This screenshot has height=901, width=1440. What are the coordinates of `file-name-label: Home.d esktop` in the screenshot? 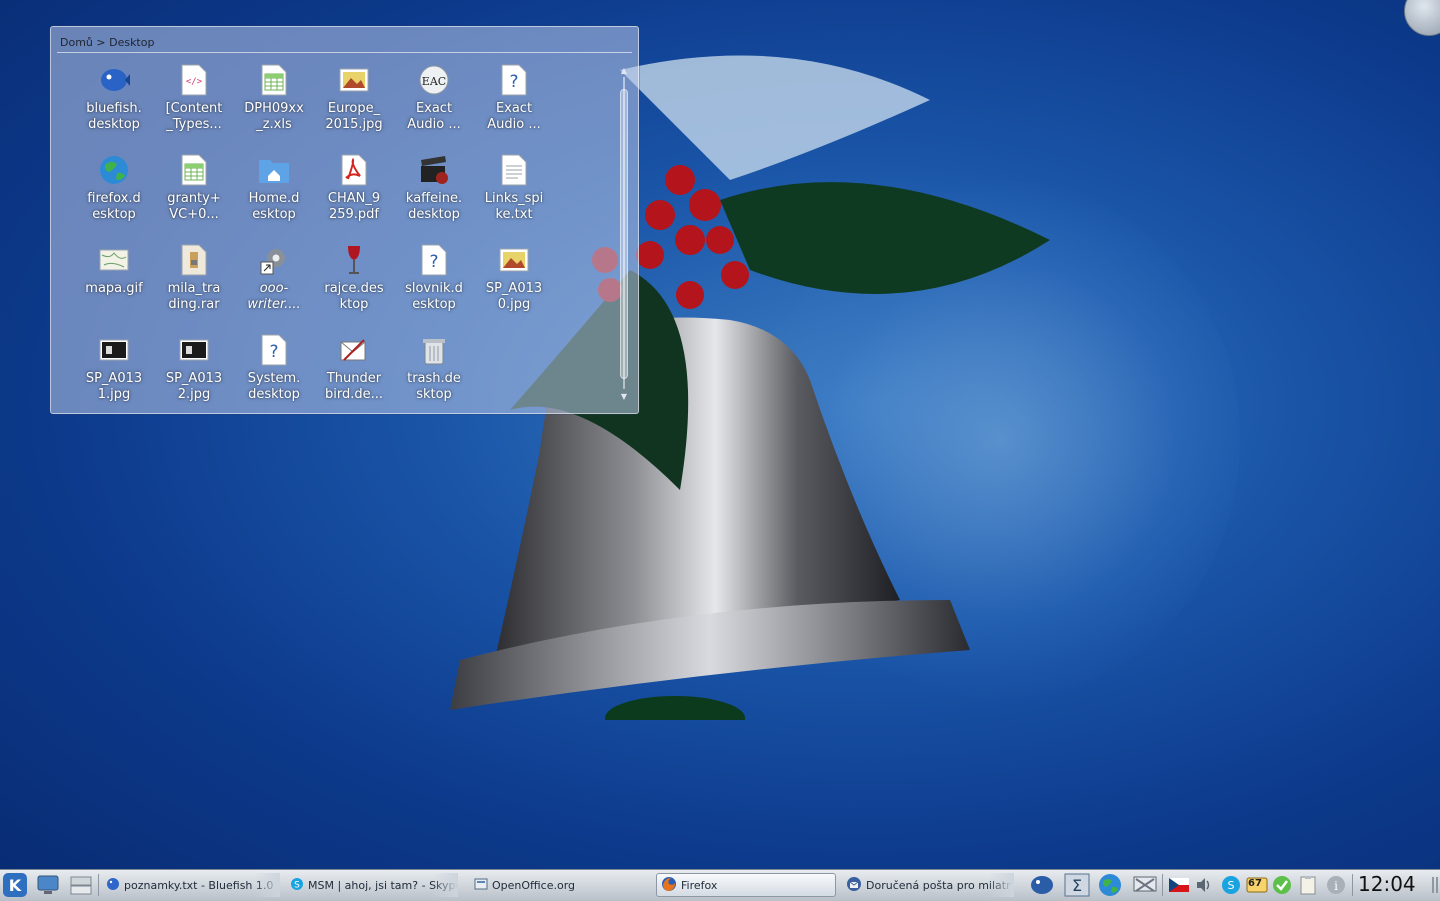 It's located at (274, 206).